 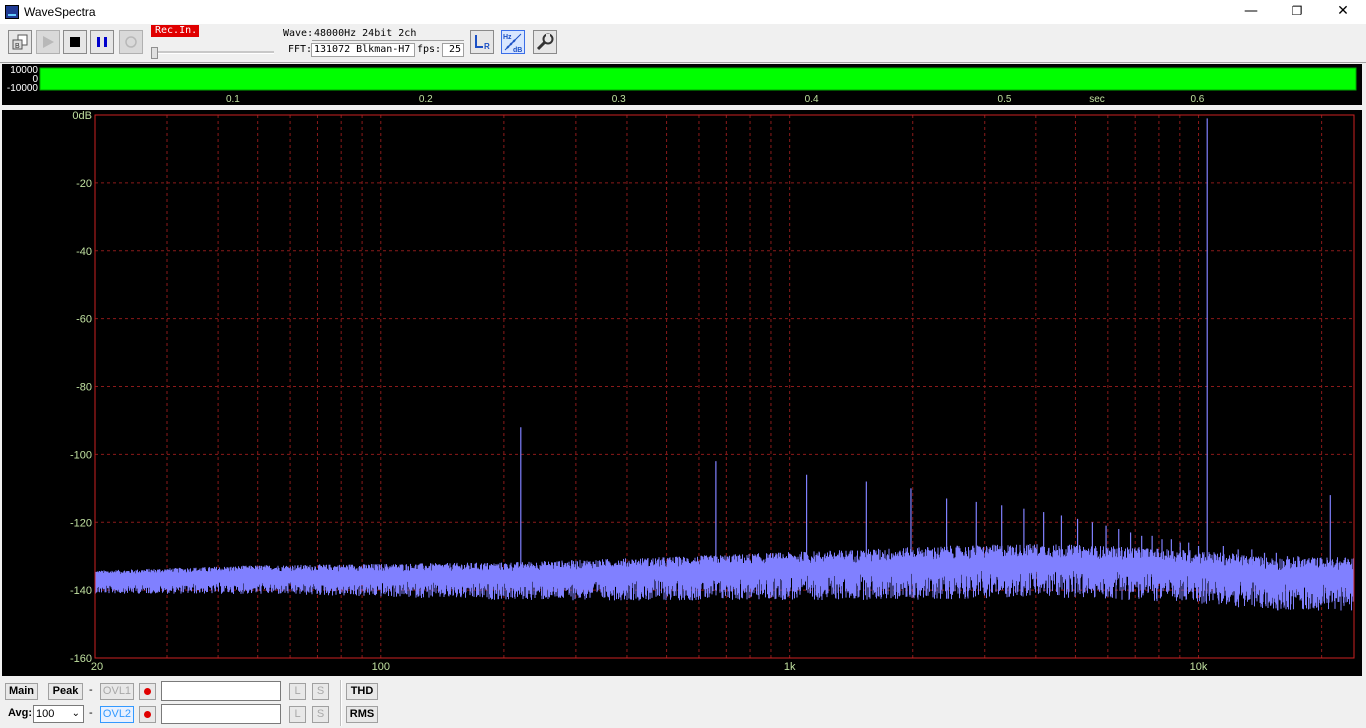 What do you see at coordinates (58, 714) in the screenshot?
I see `avg-select: 100 ⌄` at bounding box center [58, 714].